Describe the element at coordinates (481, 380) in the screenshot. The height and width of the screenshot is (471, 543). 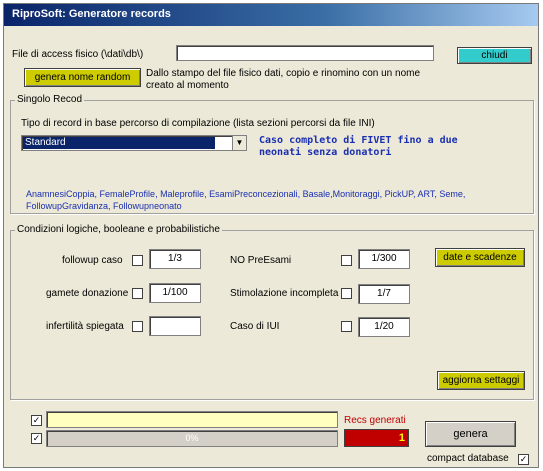
I see `update-settings-button: aggiorna settaggi` at that location.